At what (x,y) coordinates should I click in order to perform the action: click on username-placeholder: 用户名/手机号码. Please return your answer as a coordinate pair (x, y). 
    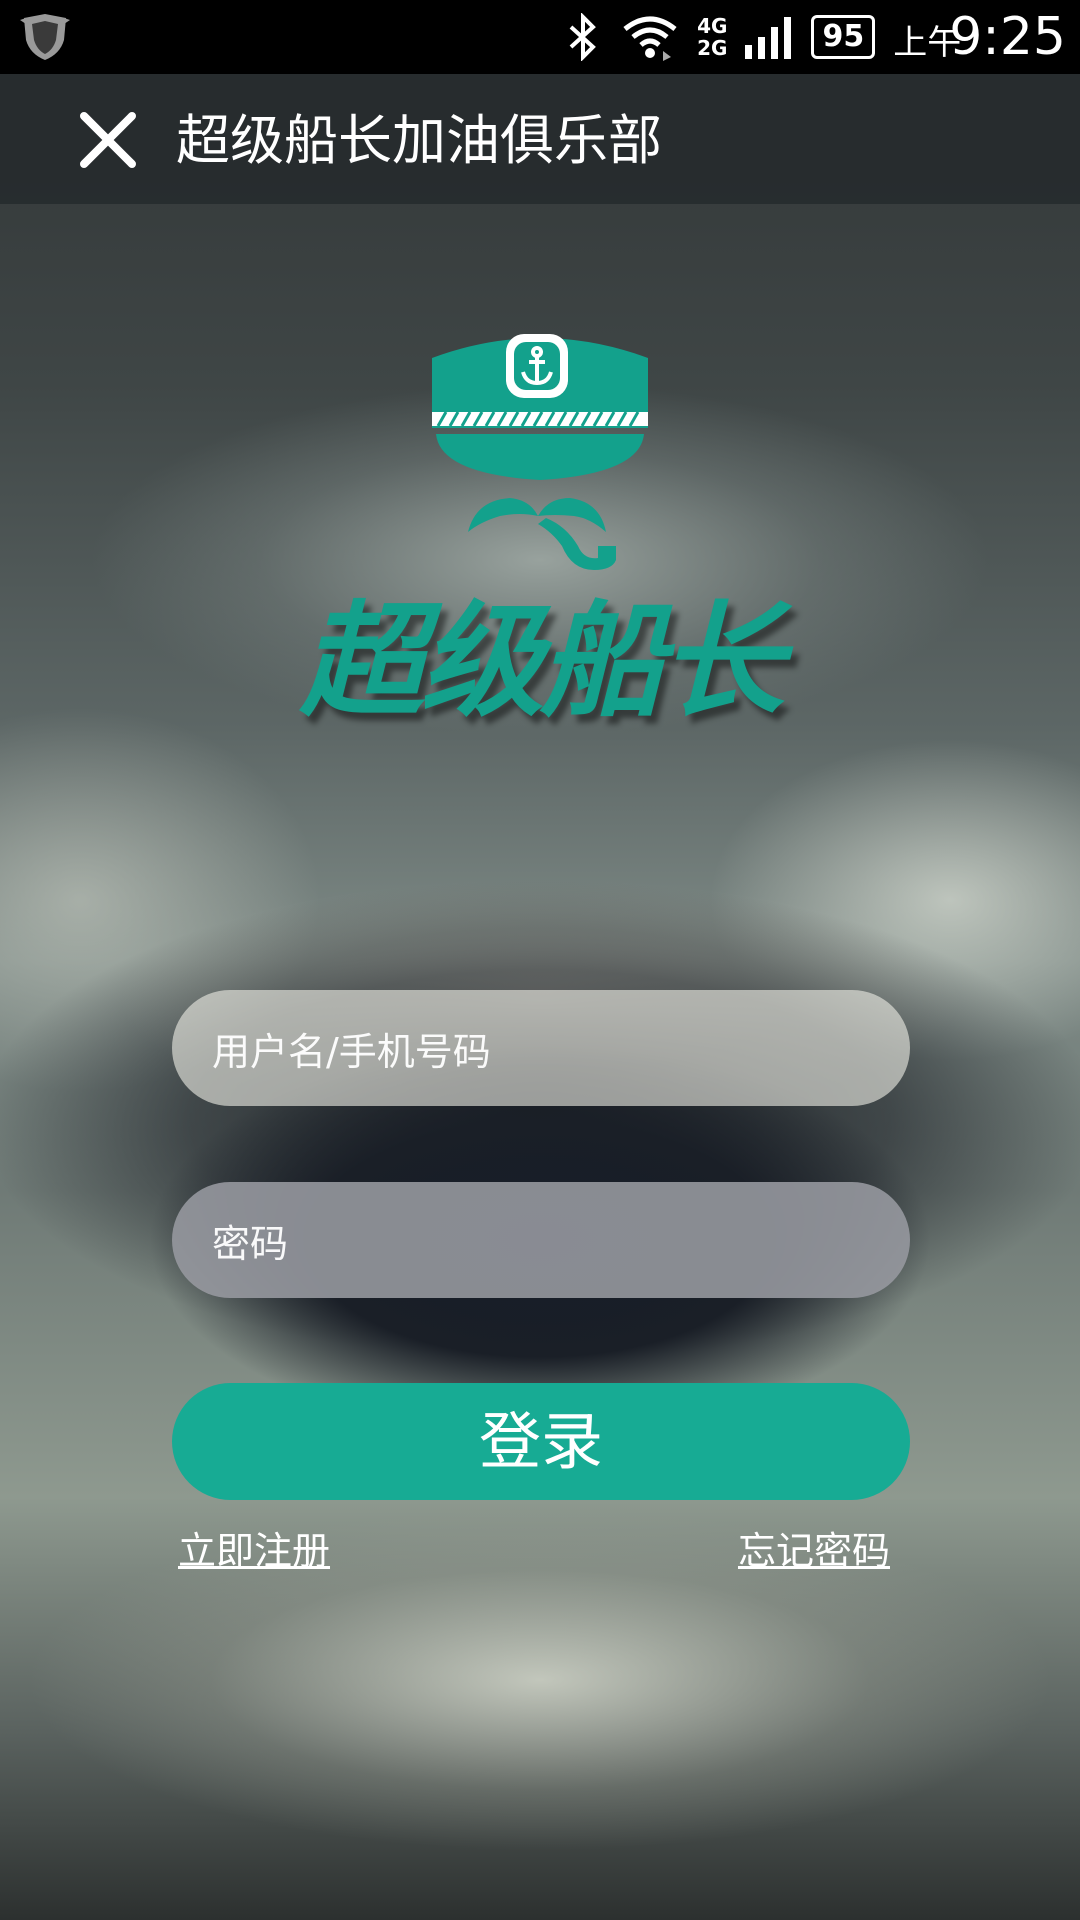
    Looking at the image, I should click on (351, 1051).